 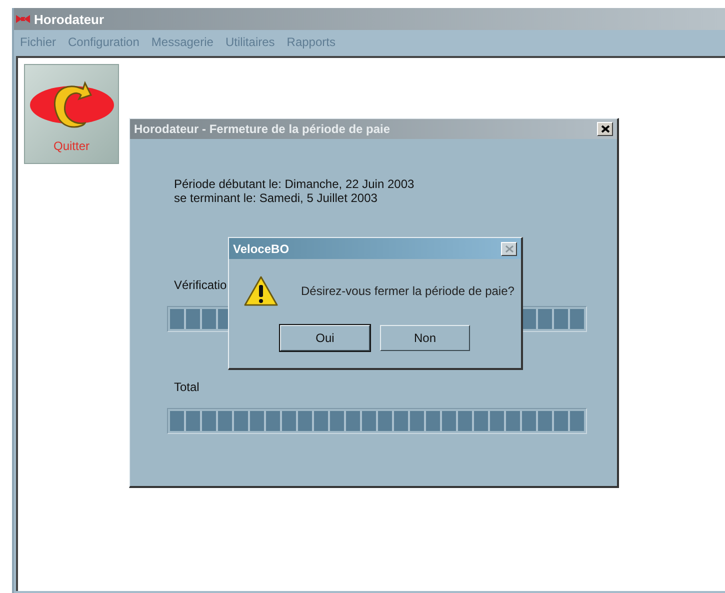 I want to click on menu-item: Rapports, so click(x=311, y=42).